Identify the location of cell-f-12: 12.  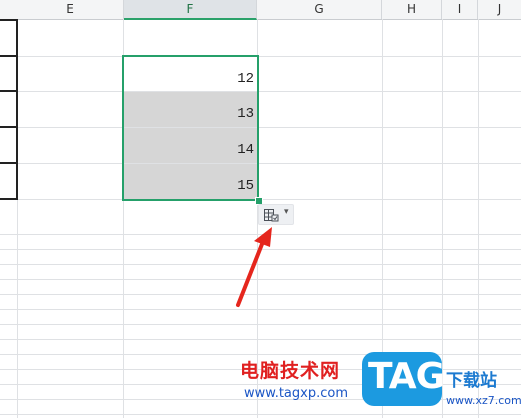
(190, 74).